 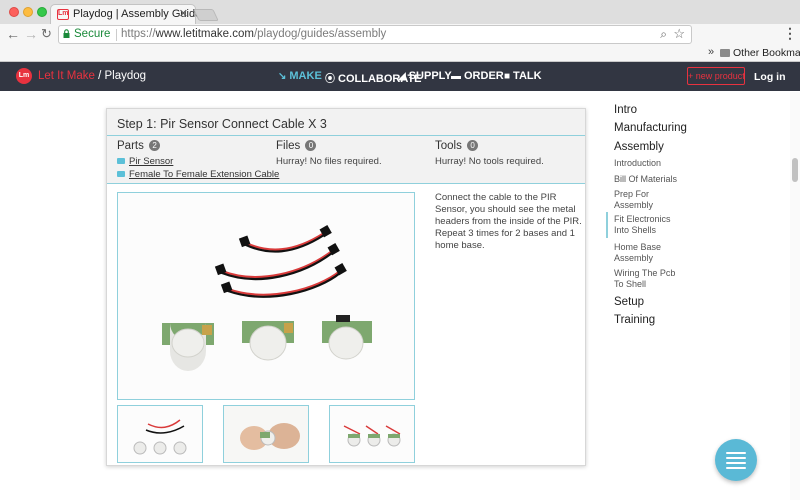 What do you see at coordinates (151, 161) in the screenshot?
I see `part-name: Pir Sensor` at bounding box center [151, 161].